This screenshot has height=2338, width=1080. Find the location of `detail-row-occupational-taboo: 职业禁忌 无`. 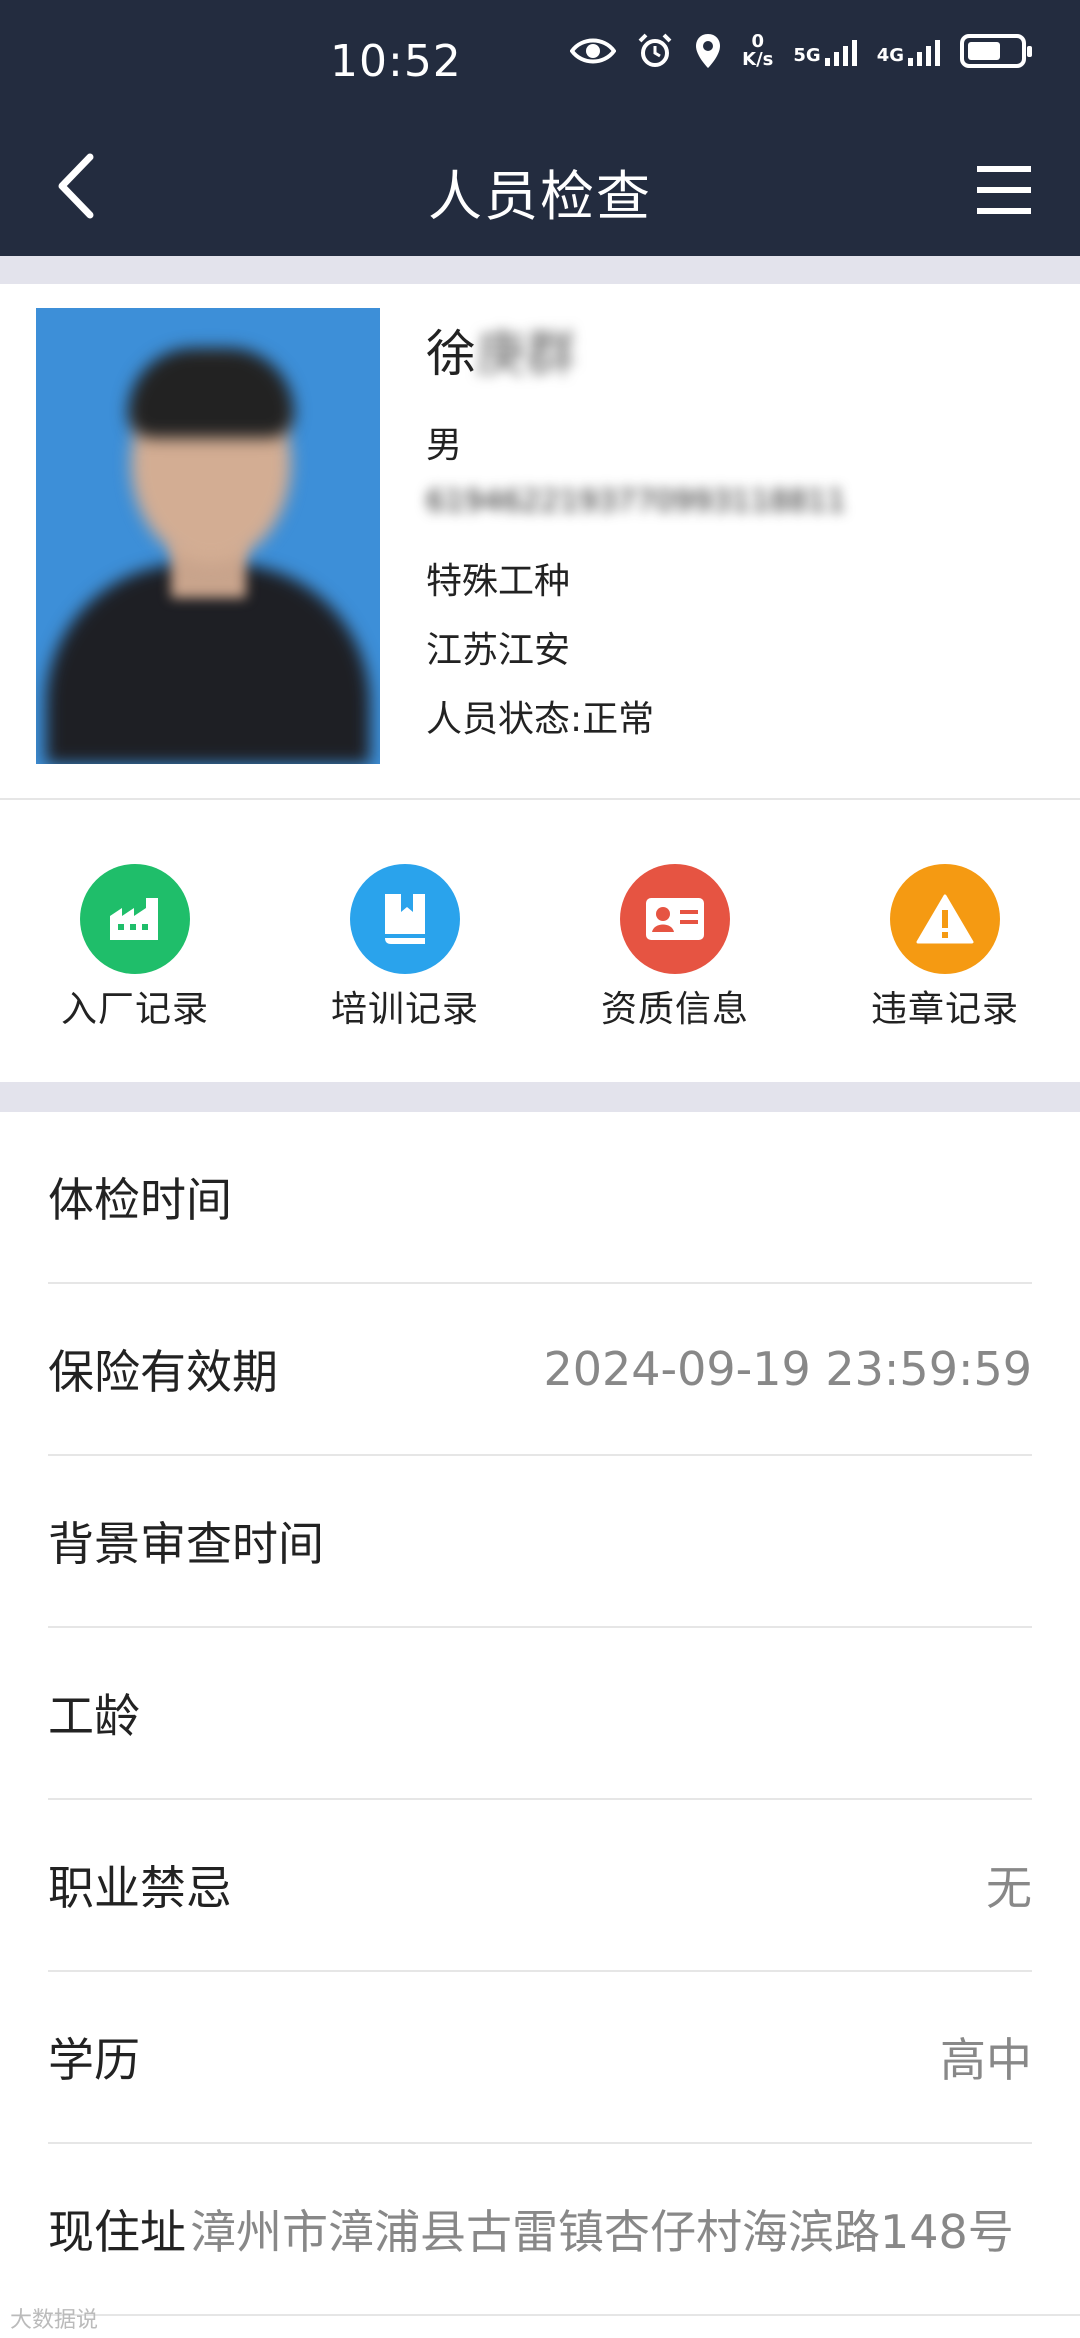

detail-row-occupational-taboo: 职业禁忌 无 is located at coordinates (540, 1886).